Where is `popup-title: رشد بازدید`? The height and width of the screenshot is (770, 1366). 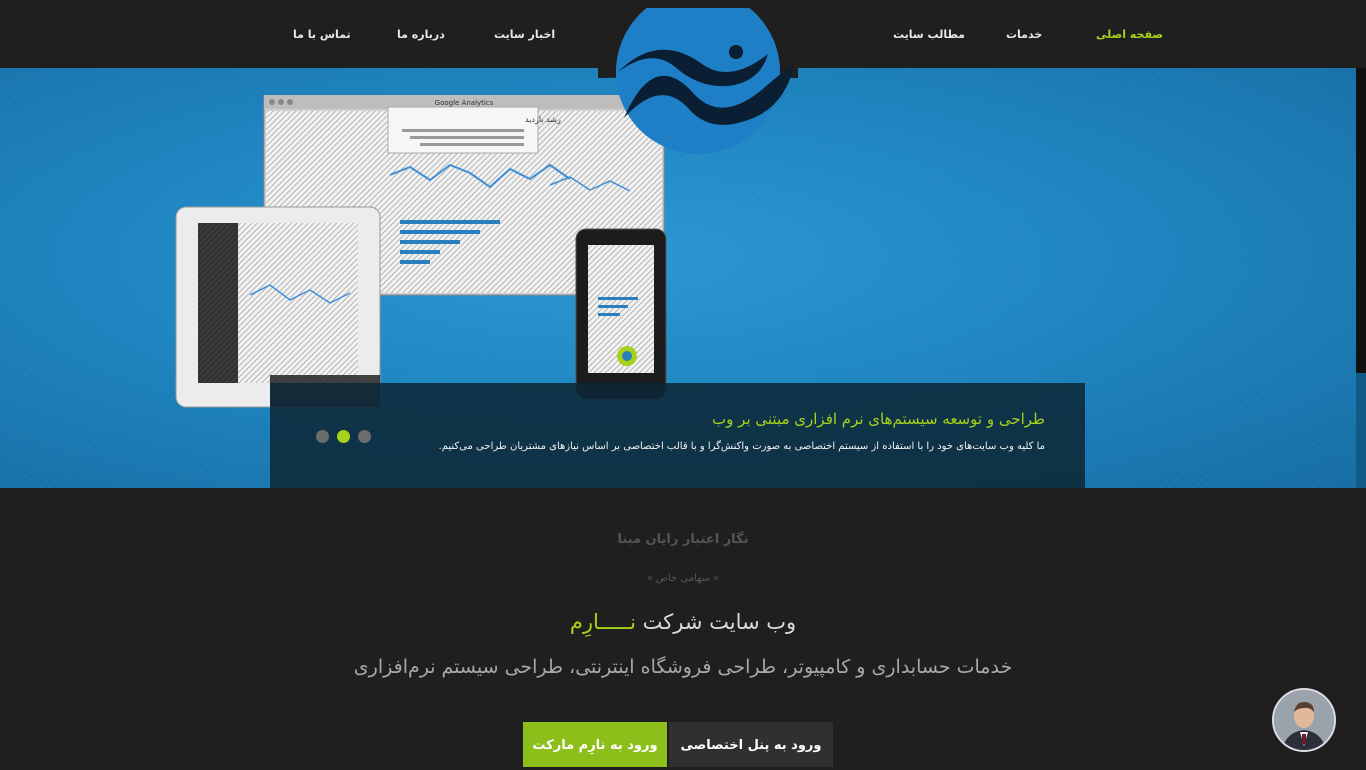 popup-title: رشد بازدید is located at coordinates (543, 119).